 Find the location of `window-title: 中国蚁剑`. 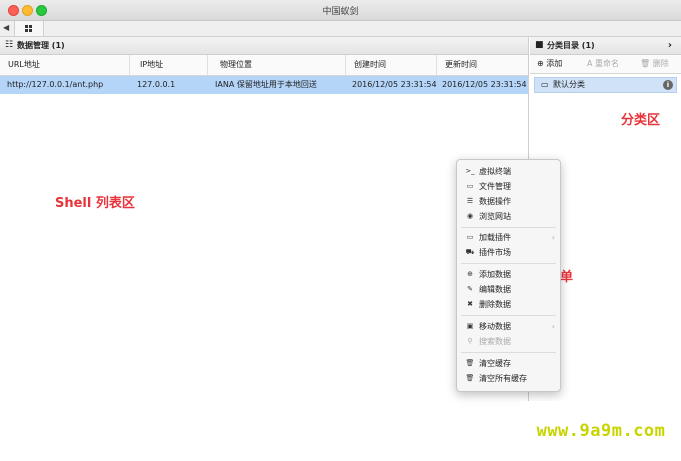

window-title: 中国蚁剑 is located at coordinates (340, 12).